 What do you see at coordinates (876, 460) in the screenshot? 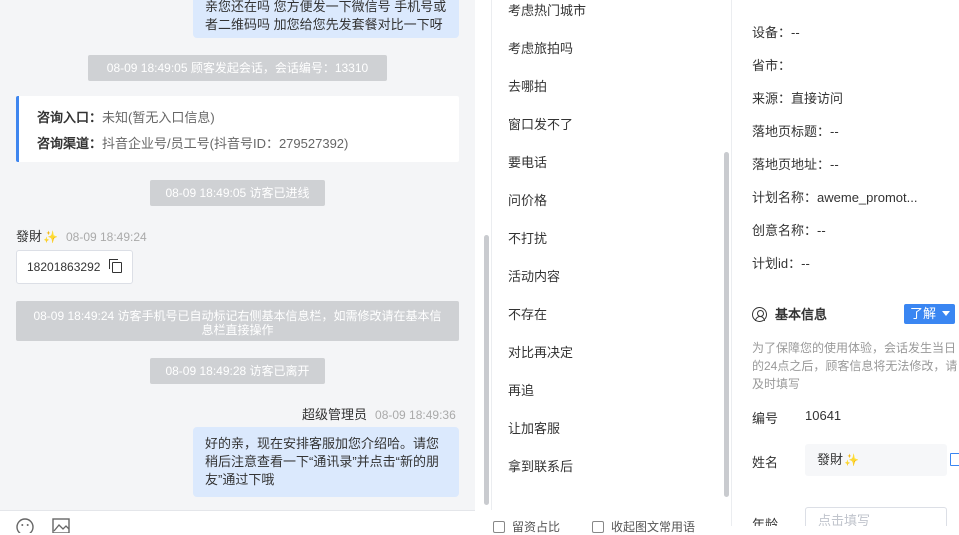
I see `name-field: 發財✨` at bounding box center [876, 460].